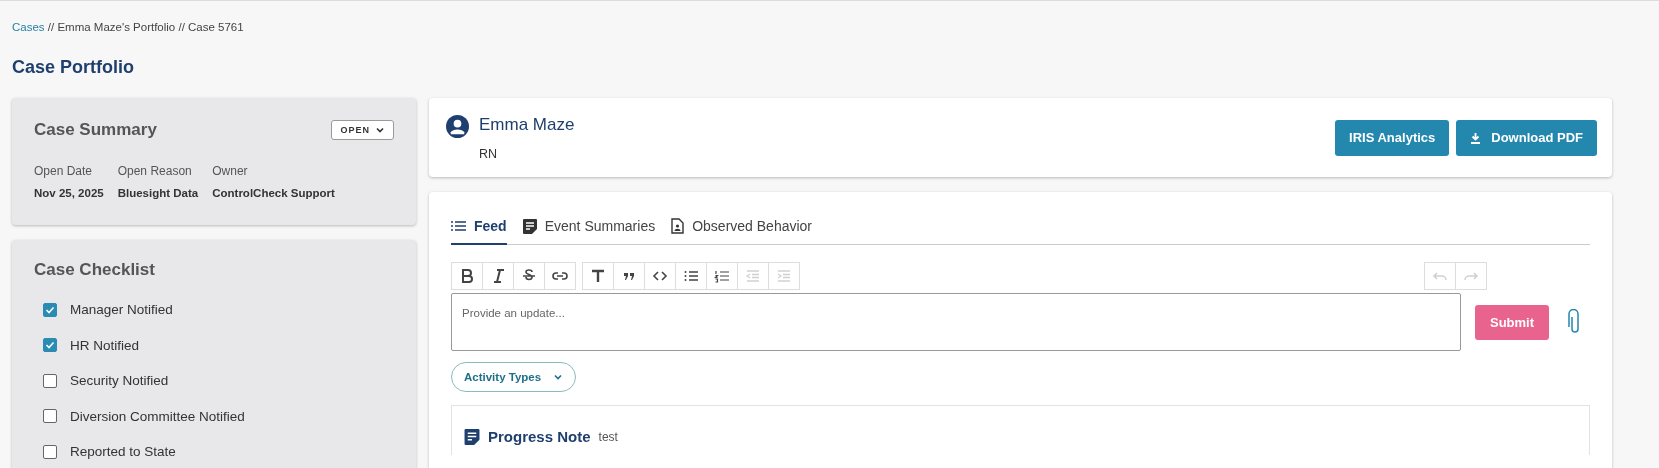 Image resolution: width=1659 pixels, height=468 pixels. What do you see at coordinates (1575, 322) in the screenshot?
I see `paperclip-icon` at bounding box center [1575, 322].